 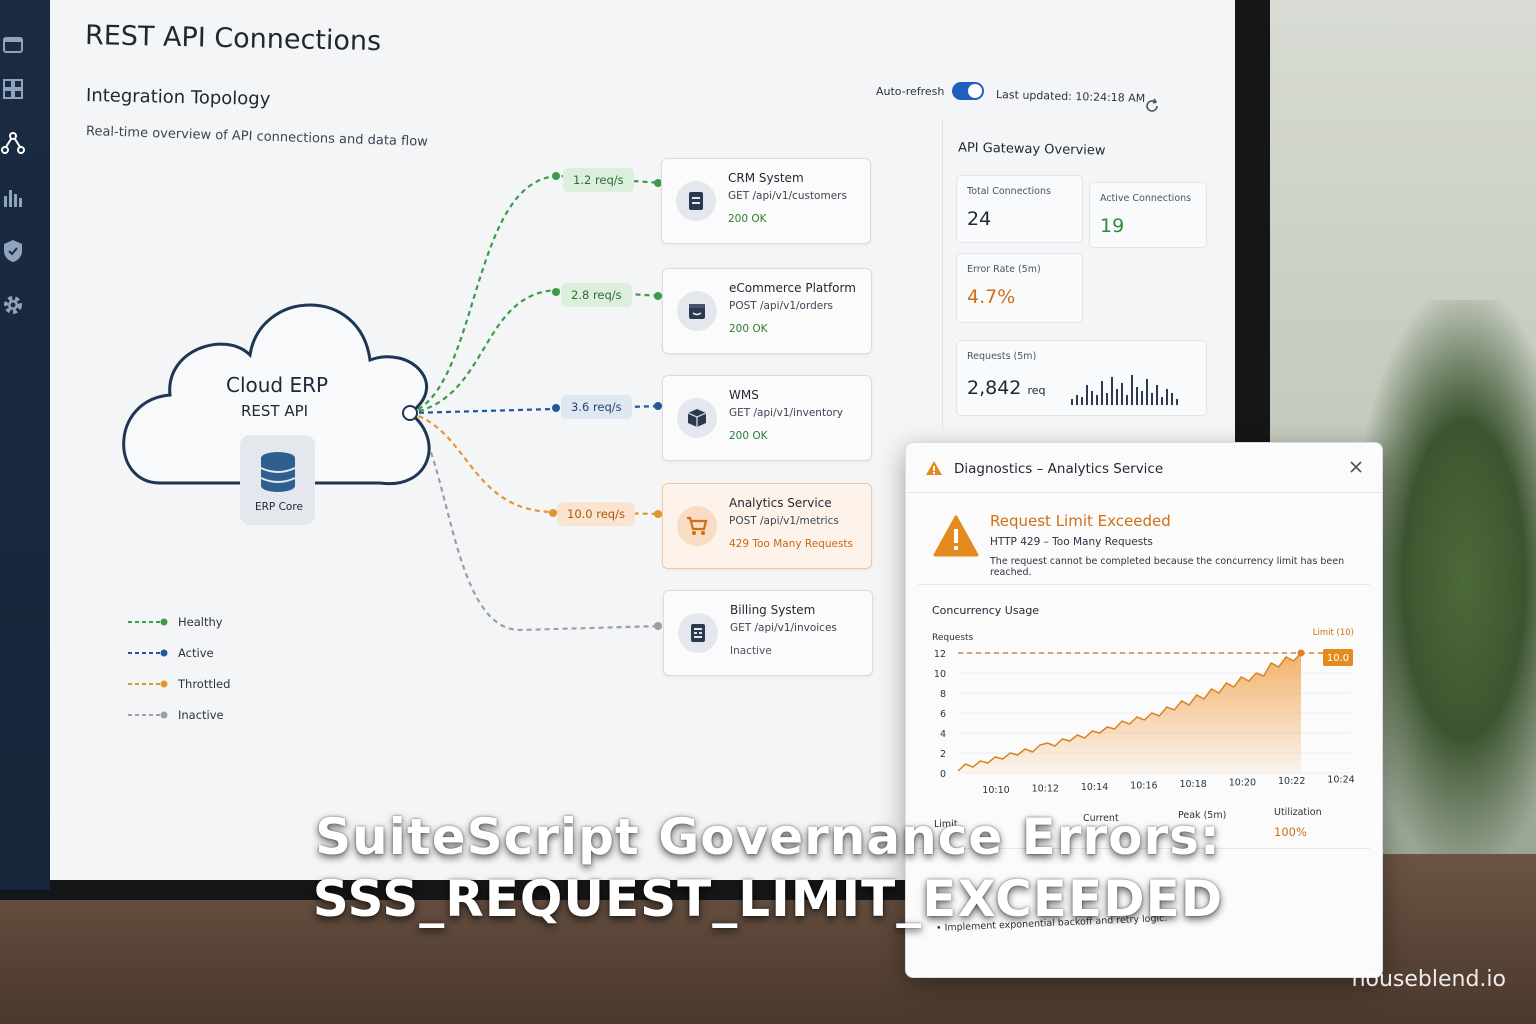 What do you see at coordinates (994, 388) in the screenshot?
I see `requests-count: 2,842` at bounding box center [994, 388].